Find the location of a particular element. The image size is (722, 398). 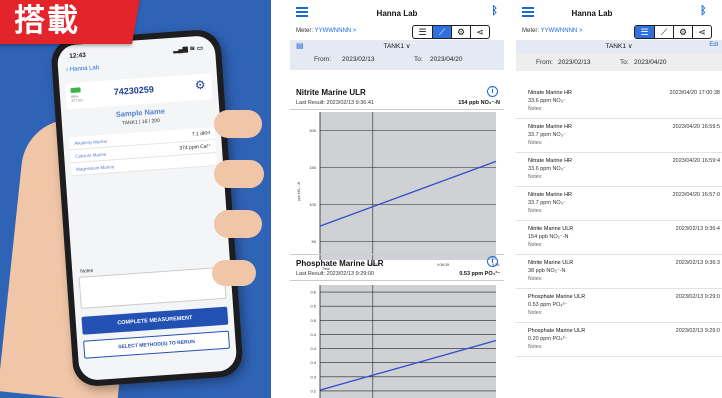

y-axis-label: ppb NO₂⁻-N is located at coordinates (299, 190).